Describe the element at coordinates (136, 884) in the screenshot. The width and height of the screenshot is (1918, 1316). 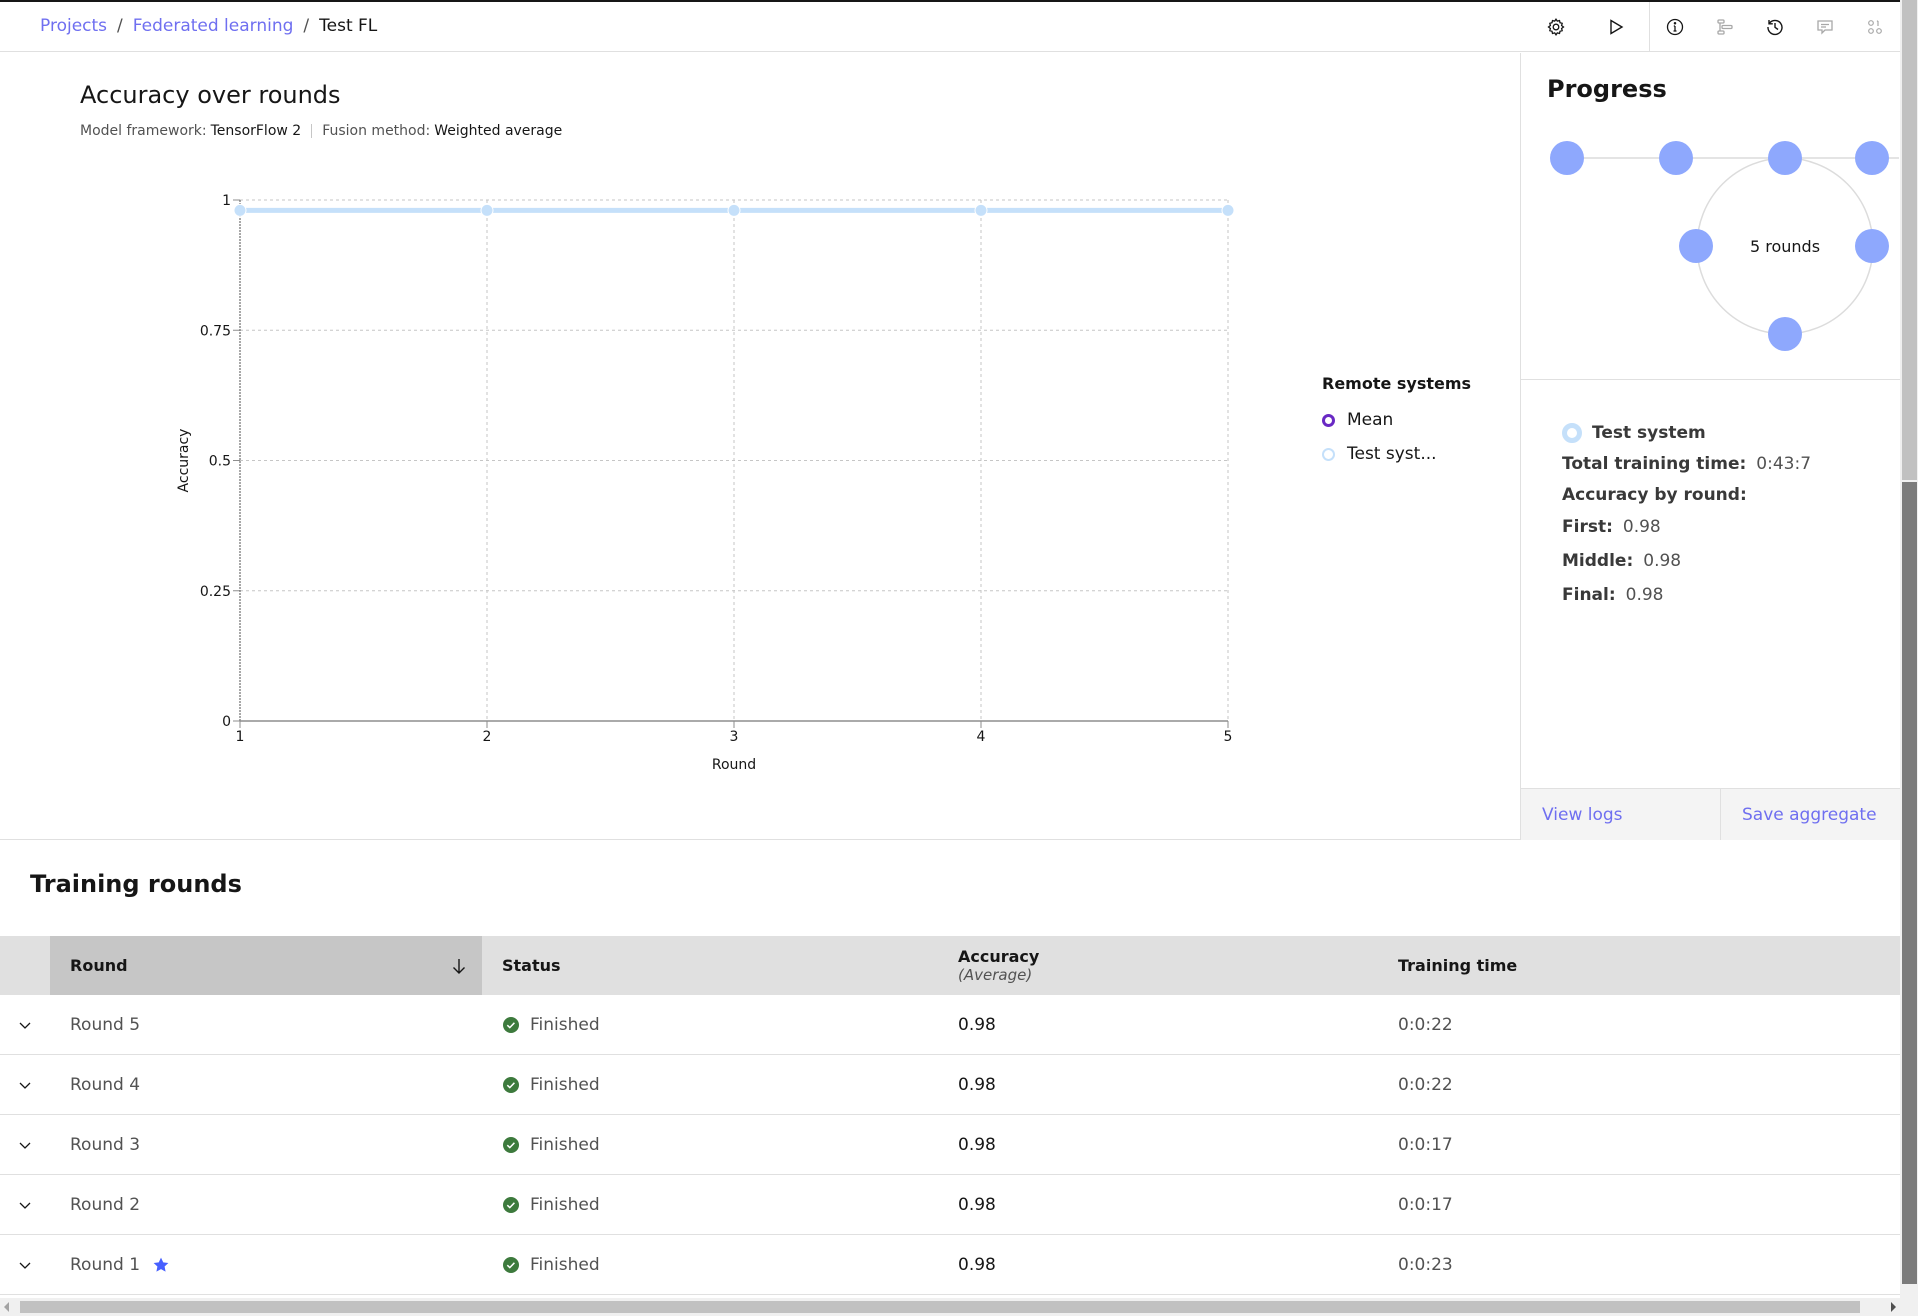
I see `training-rounds-title: Training rounds` at that location.